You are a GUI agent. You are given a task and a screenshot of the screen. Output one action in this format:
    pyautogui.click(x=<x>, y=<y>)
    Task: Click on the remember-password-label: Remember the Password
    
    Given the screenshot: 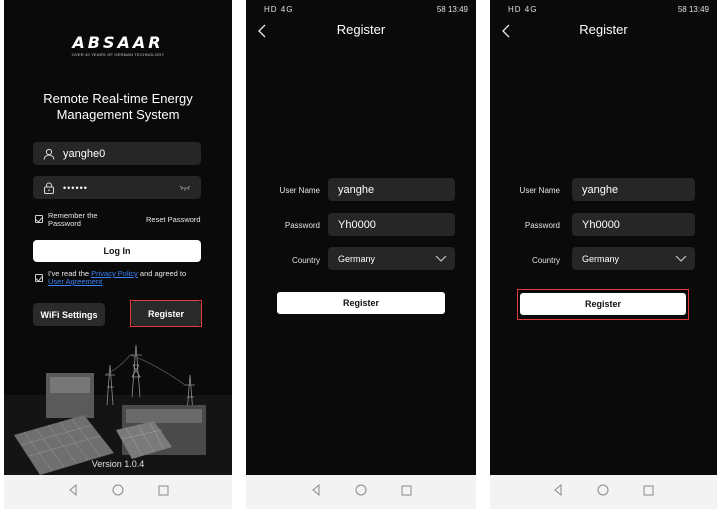 What is the action you would take?
    pyautogui.click(x=73, y=220)
    